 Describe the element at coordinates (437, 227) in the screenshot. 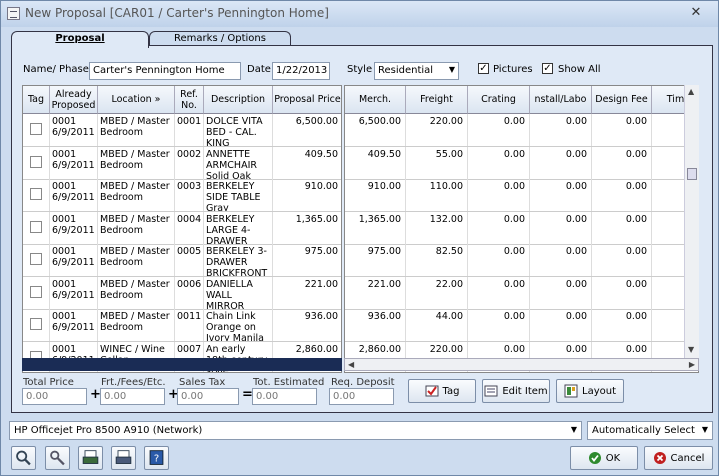

I see `cell-freight: 132.00` at that location.